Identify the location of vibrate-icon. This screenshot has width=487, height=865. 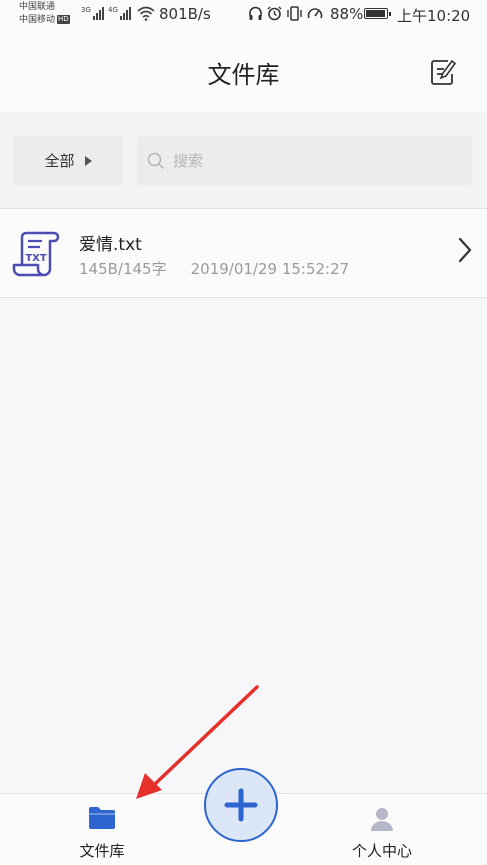
(294, 13).